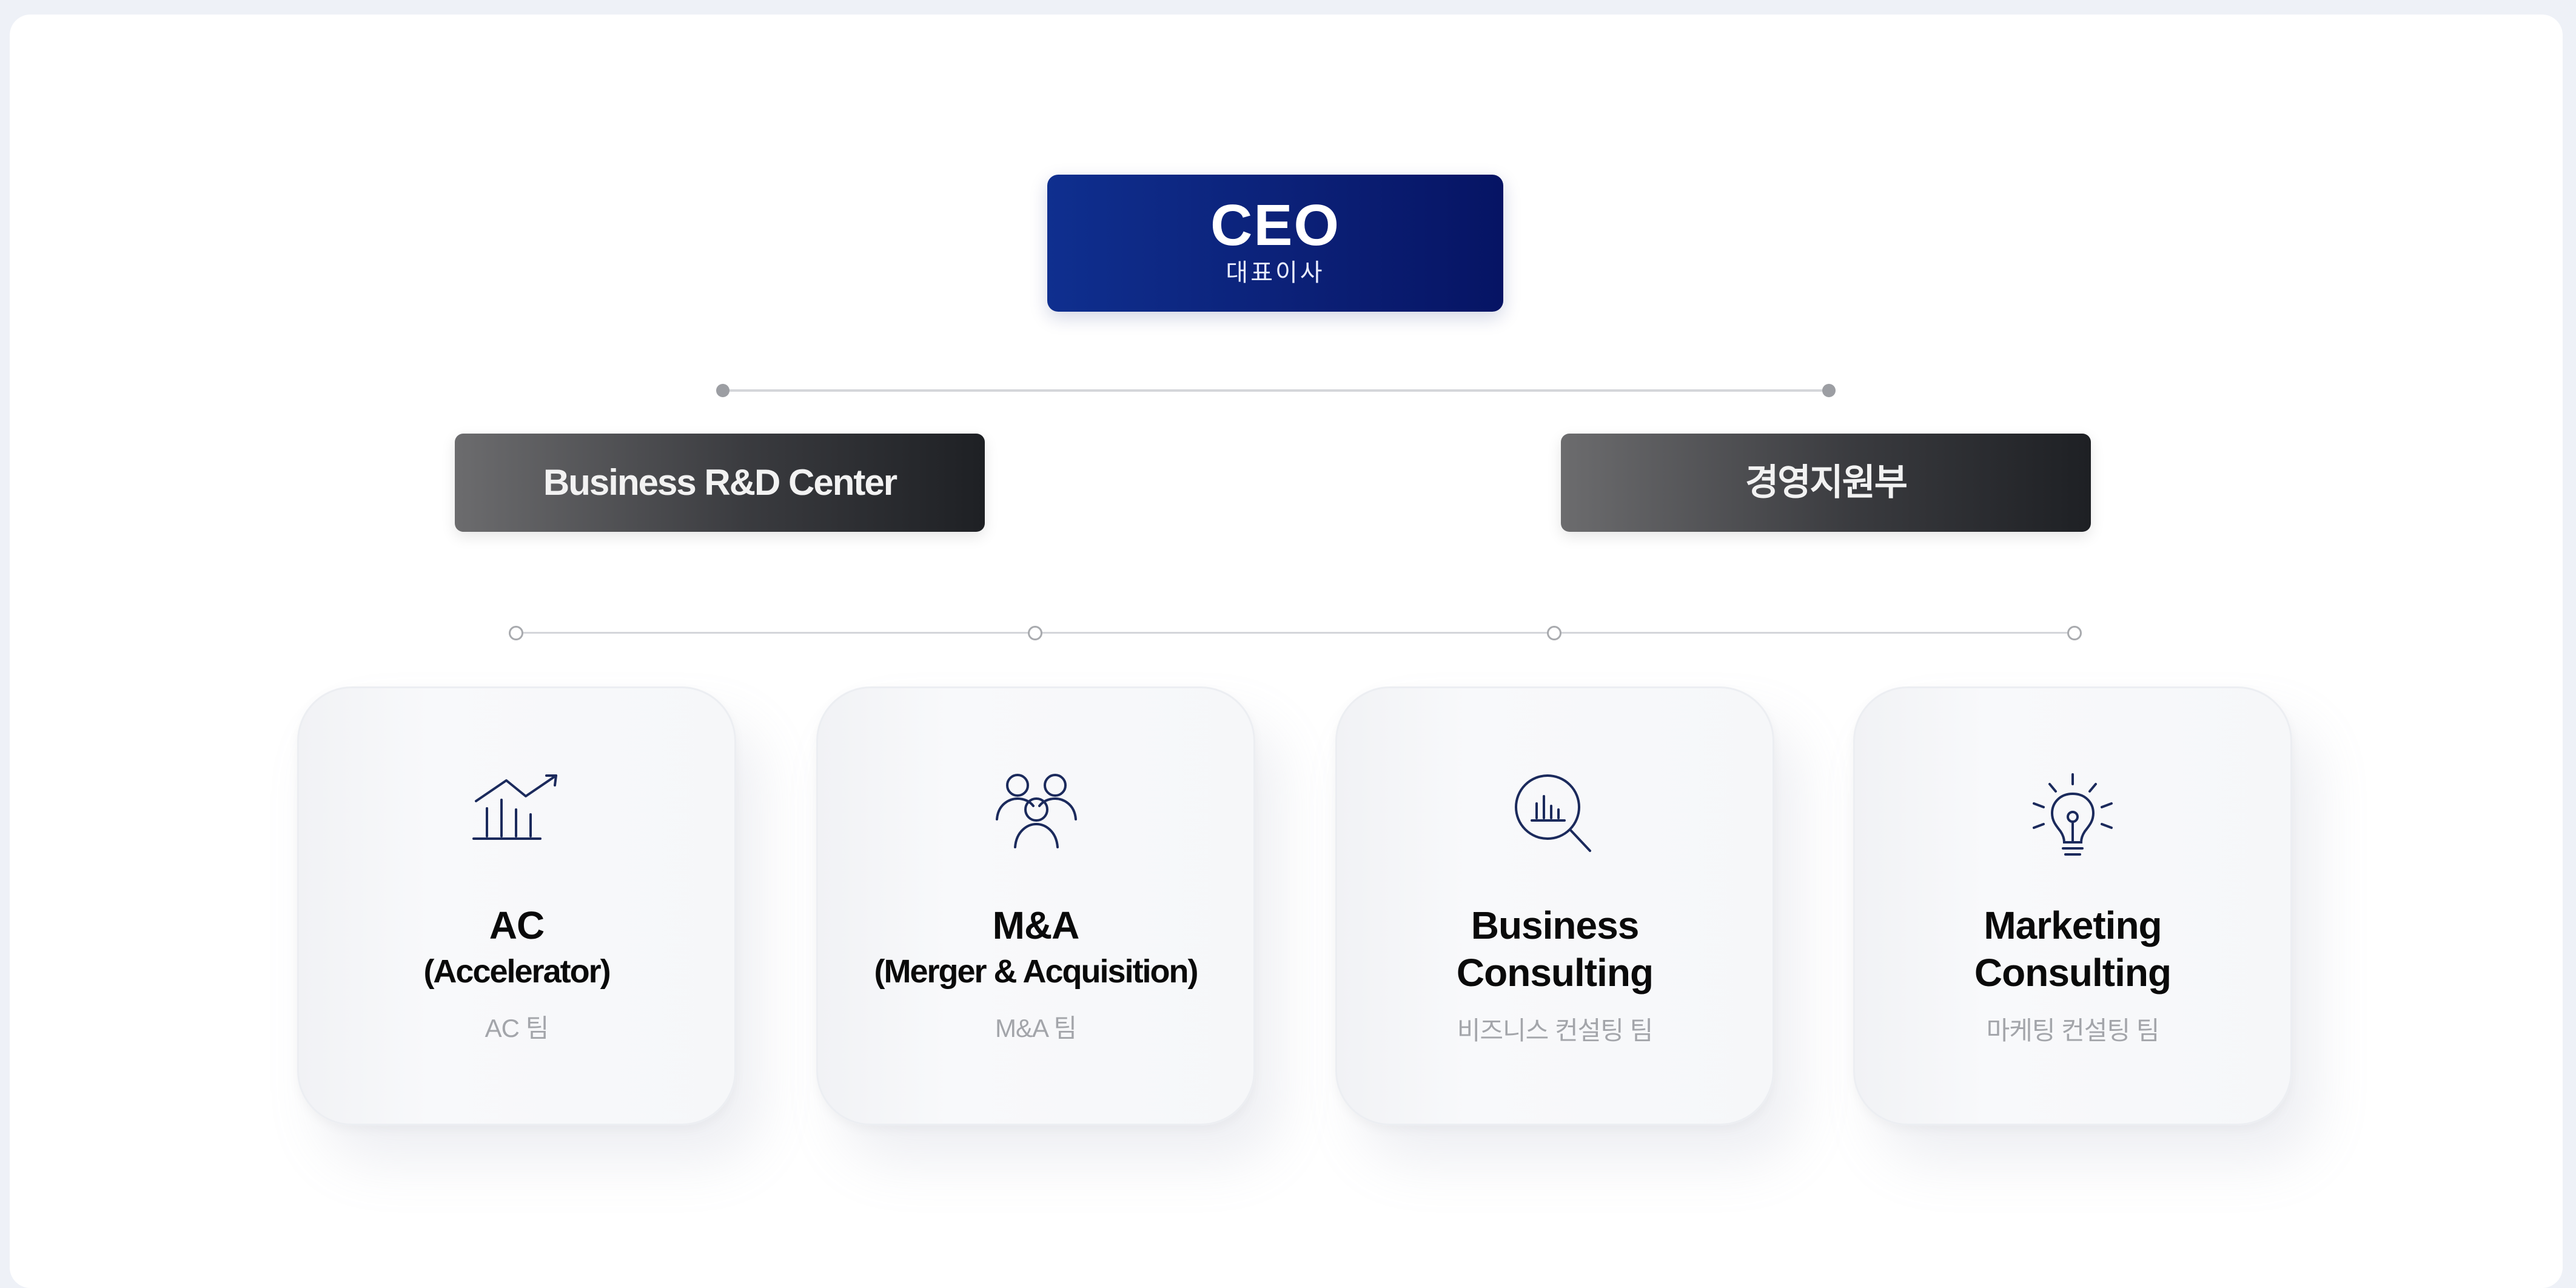 This screenshot has width=2576, height=1288. I want to click on team-card-marketing-consulting: Marketing Consulting 마케팅 컨설팅 팀, so click(2072, 906).